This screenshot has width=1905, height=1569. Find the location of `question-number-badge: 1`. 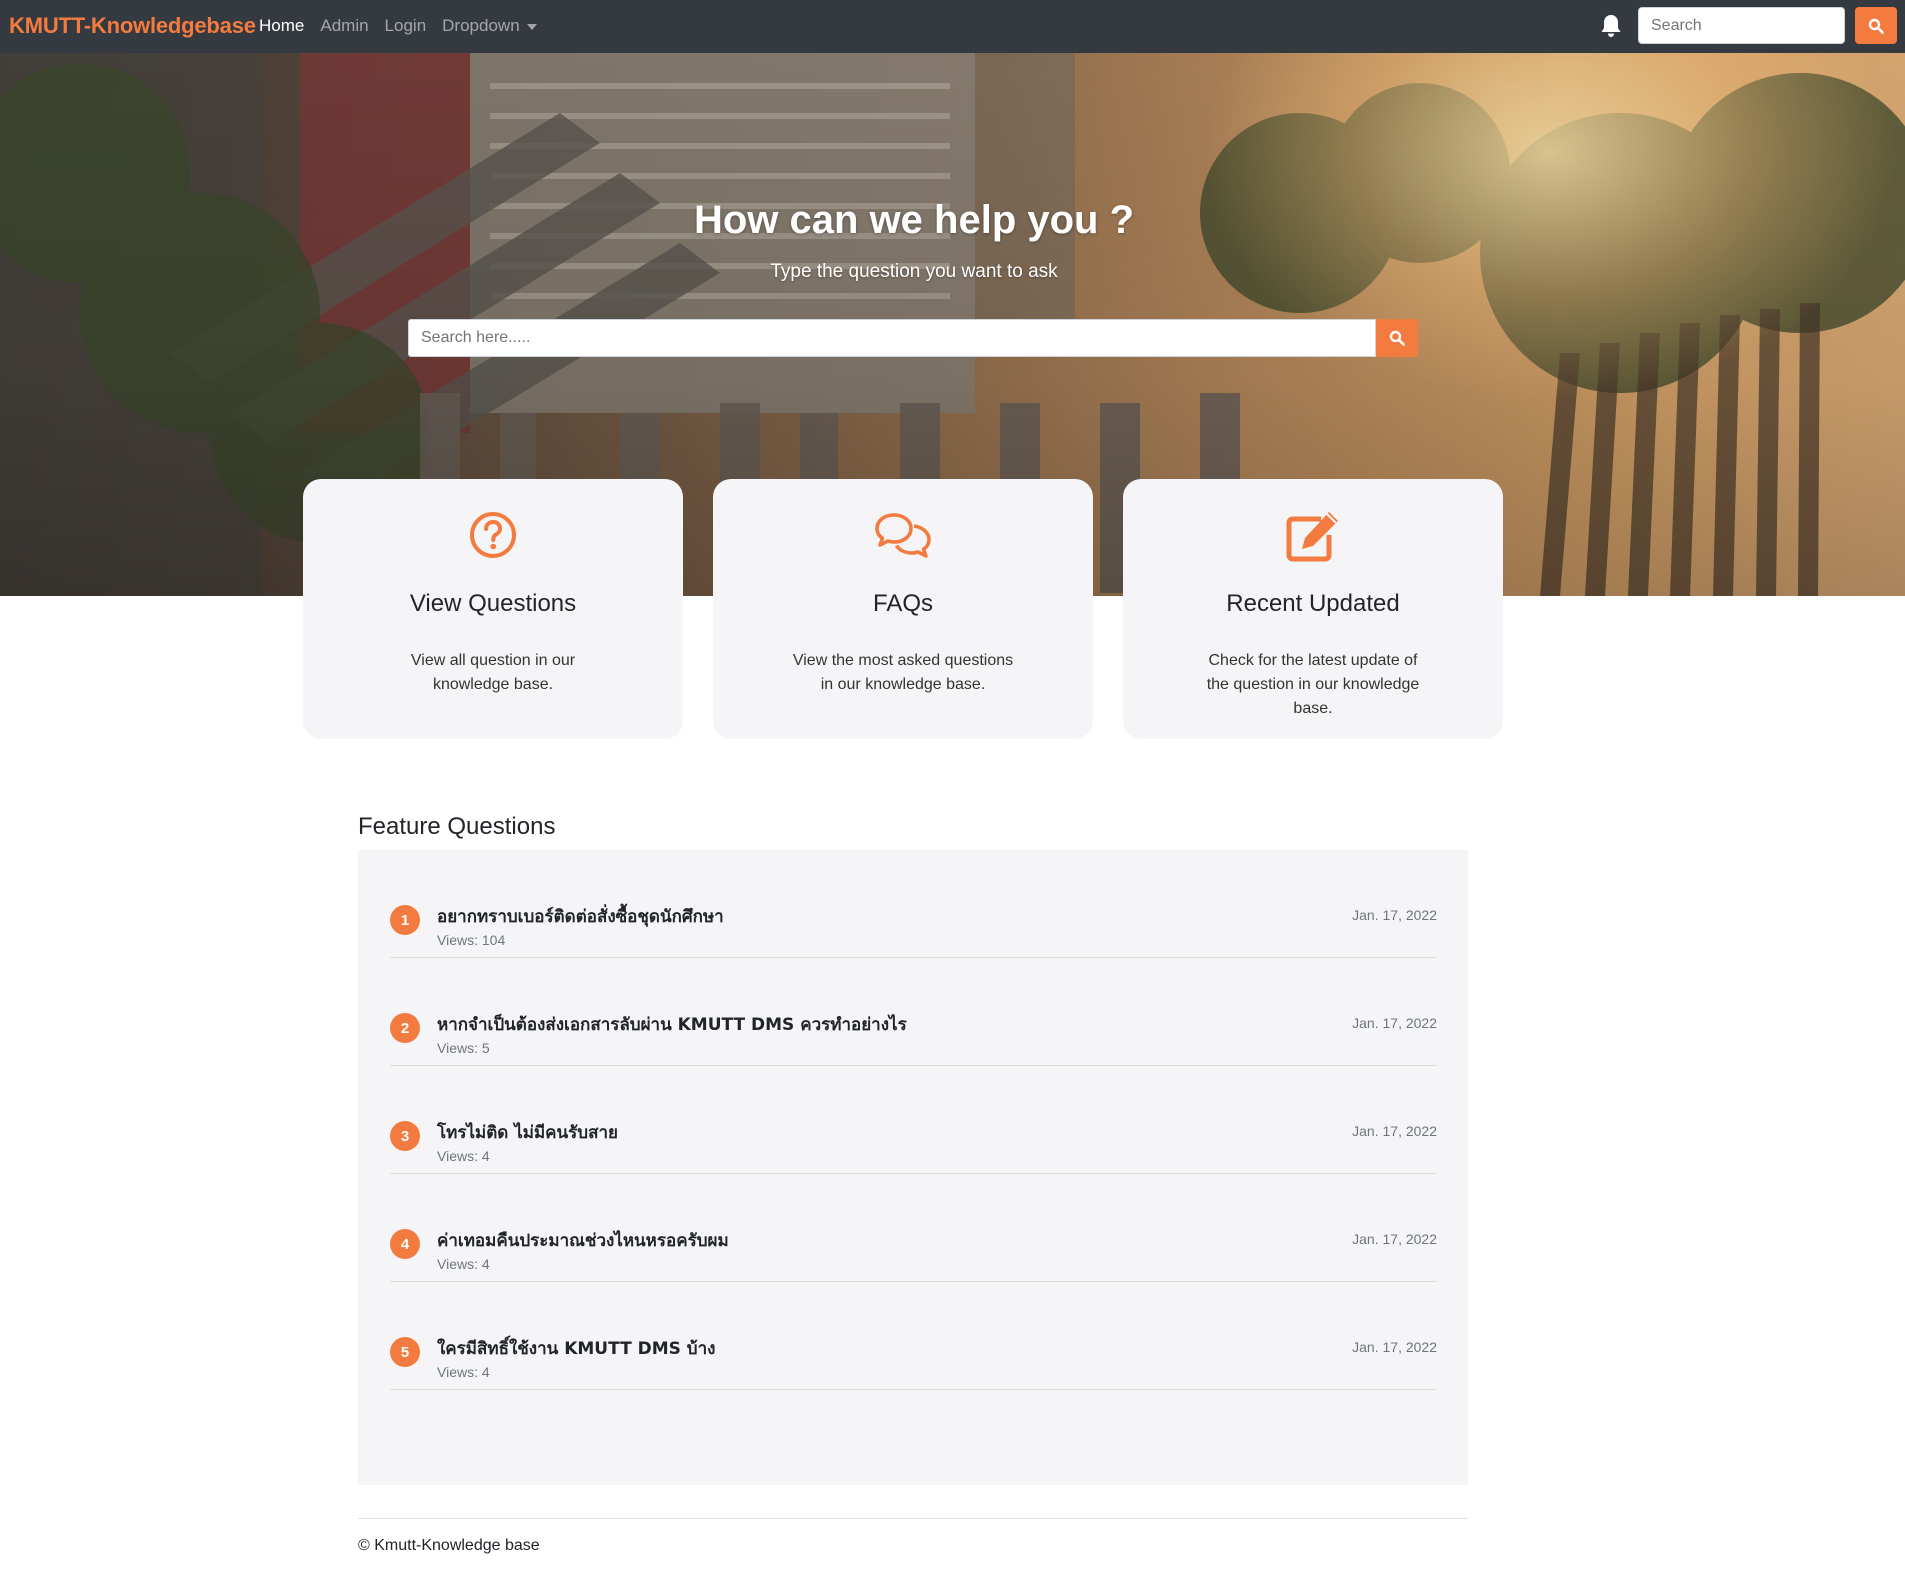

question-number-badge: 1 is located at coordinates (405, 920).